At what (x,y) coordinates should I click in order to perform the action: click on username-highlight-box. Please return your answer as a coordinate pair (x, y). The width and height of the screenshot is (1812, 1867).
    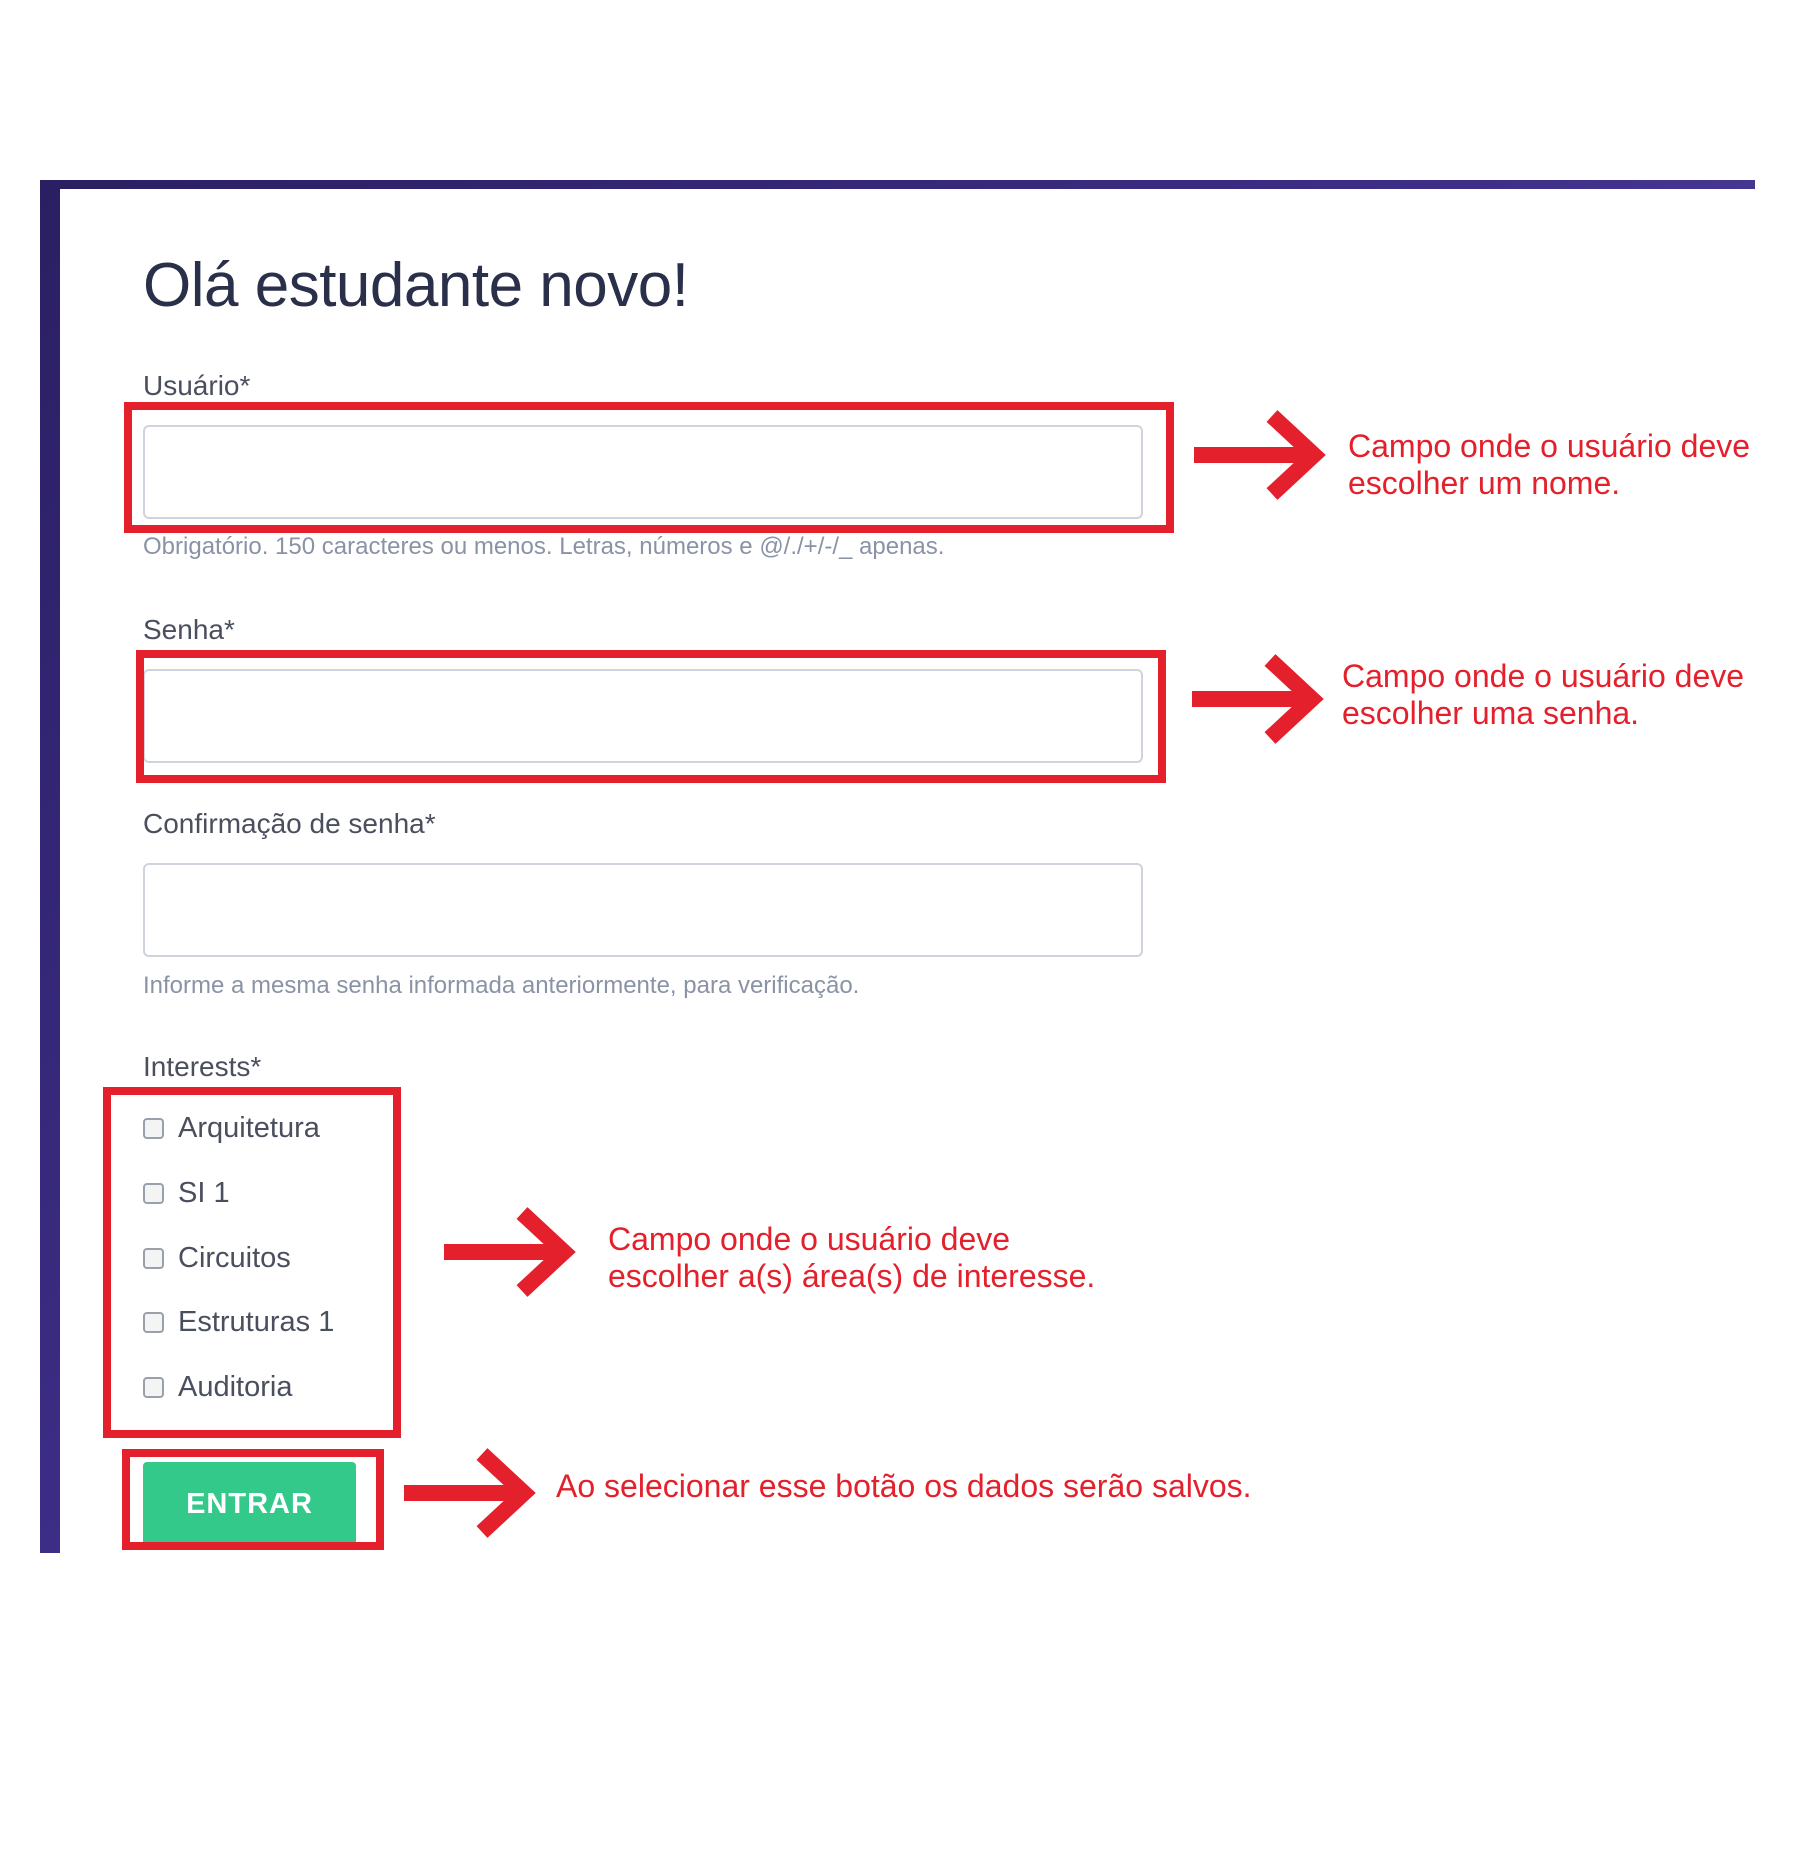
    Looking at the image, I should click on (649, 467).